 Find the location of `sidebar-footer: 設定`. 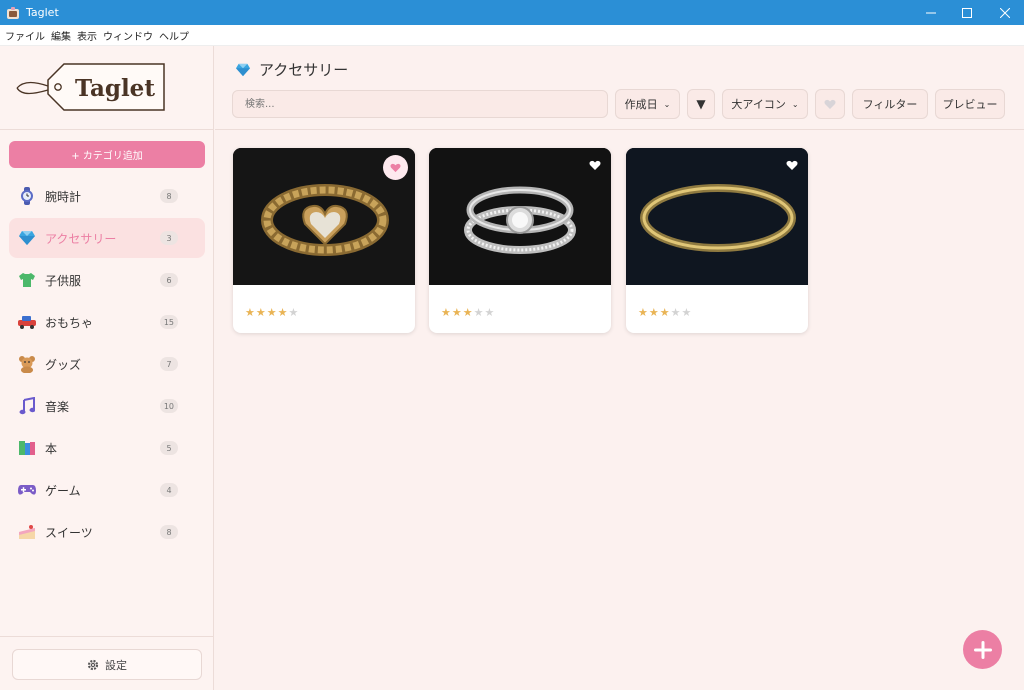

sidebar-footer: 設定 is located at coordinates (107, 663).